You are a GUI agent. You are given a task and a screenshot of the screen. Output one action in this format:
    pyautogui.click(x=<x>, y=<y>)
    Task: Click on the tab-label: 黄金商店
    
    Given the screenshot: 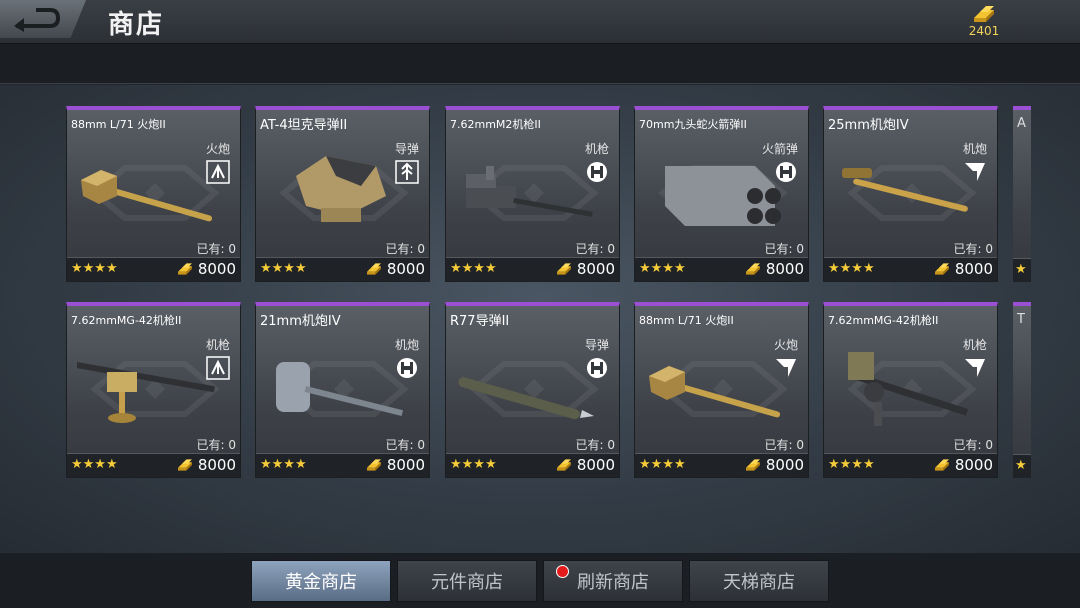 What is the action you would take?
    pyautogui.click(x=321, y=582)
    